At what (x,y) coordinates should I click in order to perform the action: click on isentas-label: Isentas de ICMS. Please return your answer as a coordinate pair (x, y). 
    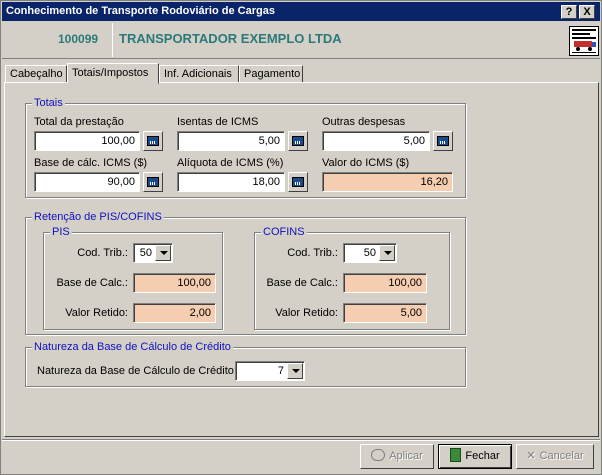
    Looking at the image, I should click on (218, 122).